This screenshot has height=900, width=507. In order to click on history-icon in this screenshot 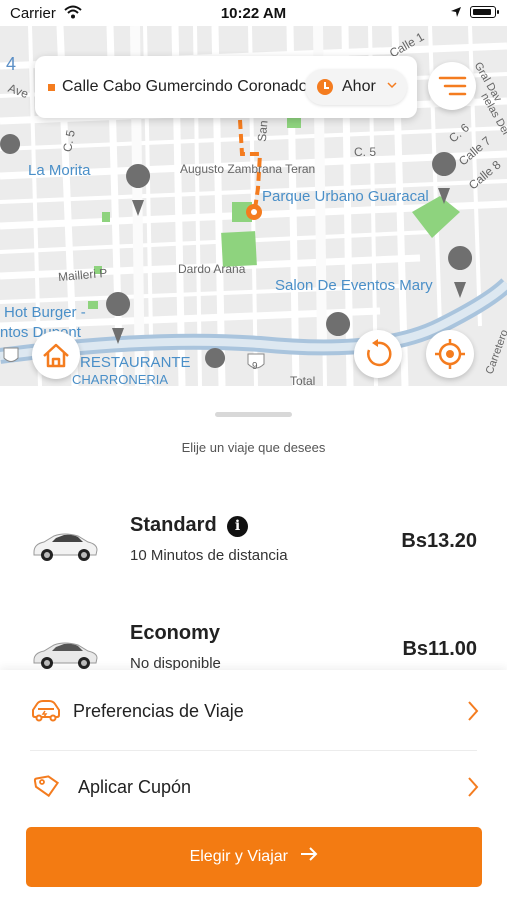, I will do `click(379, 353)`.